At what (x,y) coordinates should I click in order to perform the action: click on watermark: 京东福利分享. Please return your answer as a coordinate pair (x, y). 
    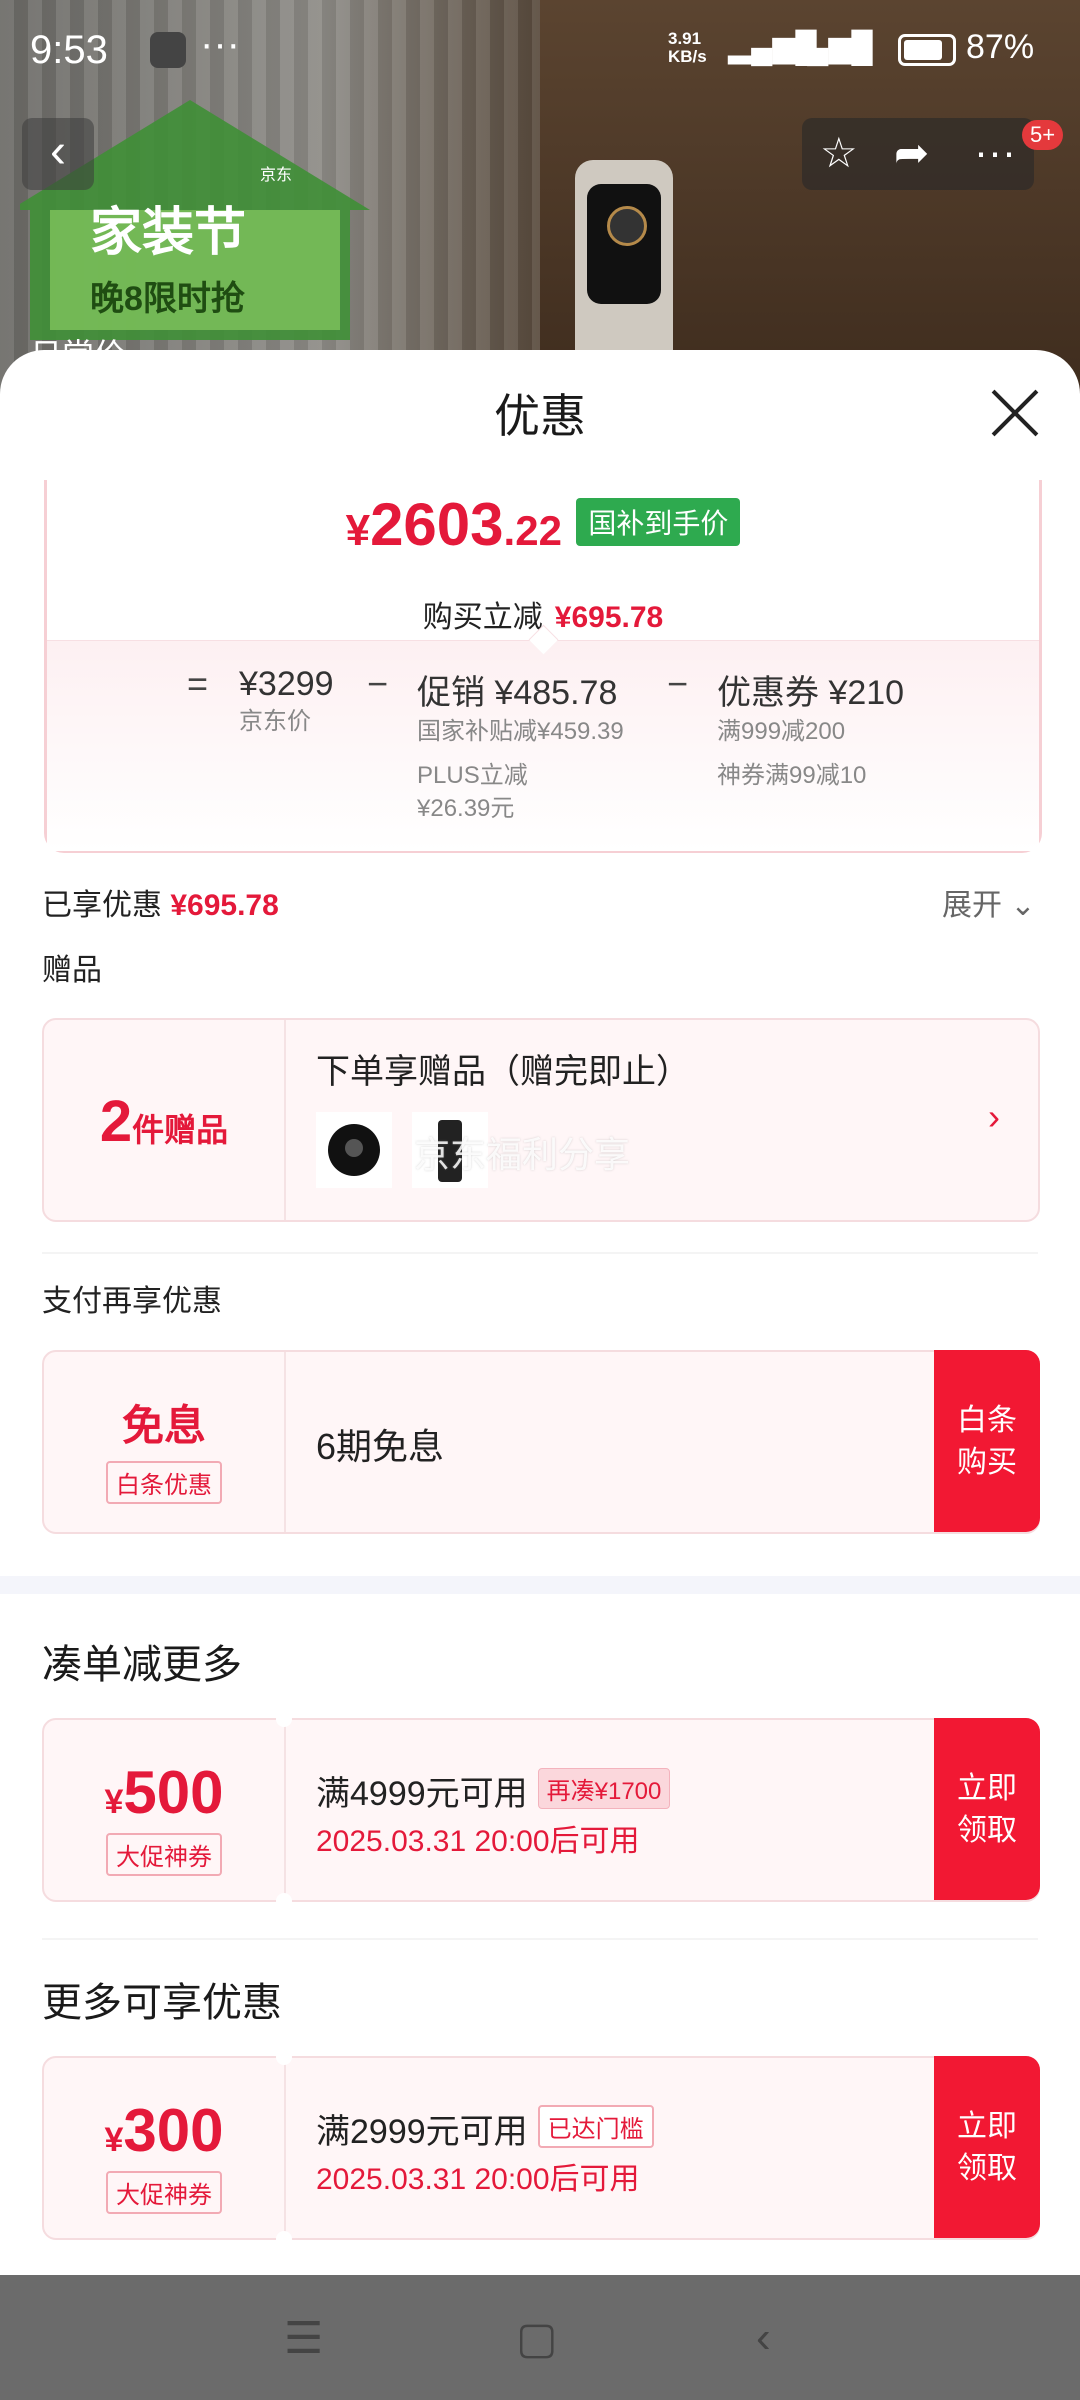
    Looking at the image, I should click on (522, 1154).